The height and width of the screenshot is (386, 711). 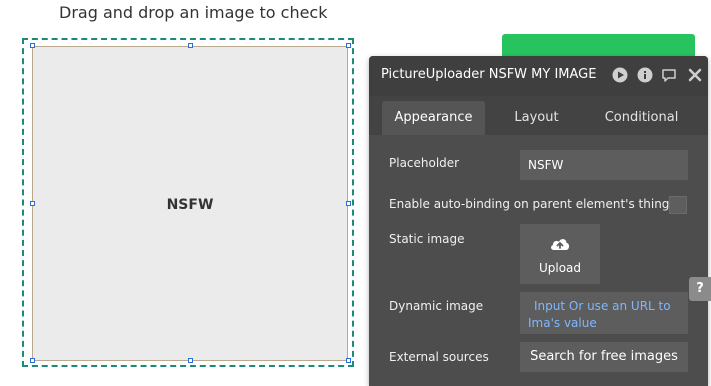 I want to click on tab-appearance: Appearance, so click(x=433, y=118).